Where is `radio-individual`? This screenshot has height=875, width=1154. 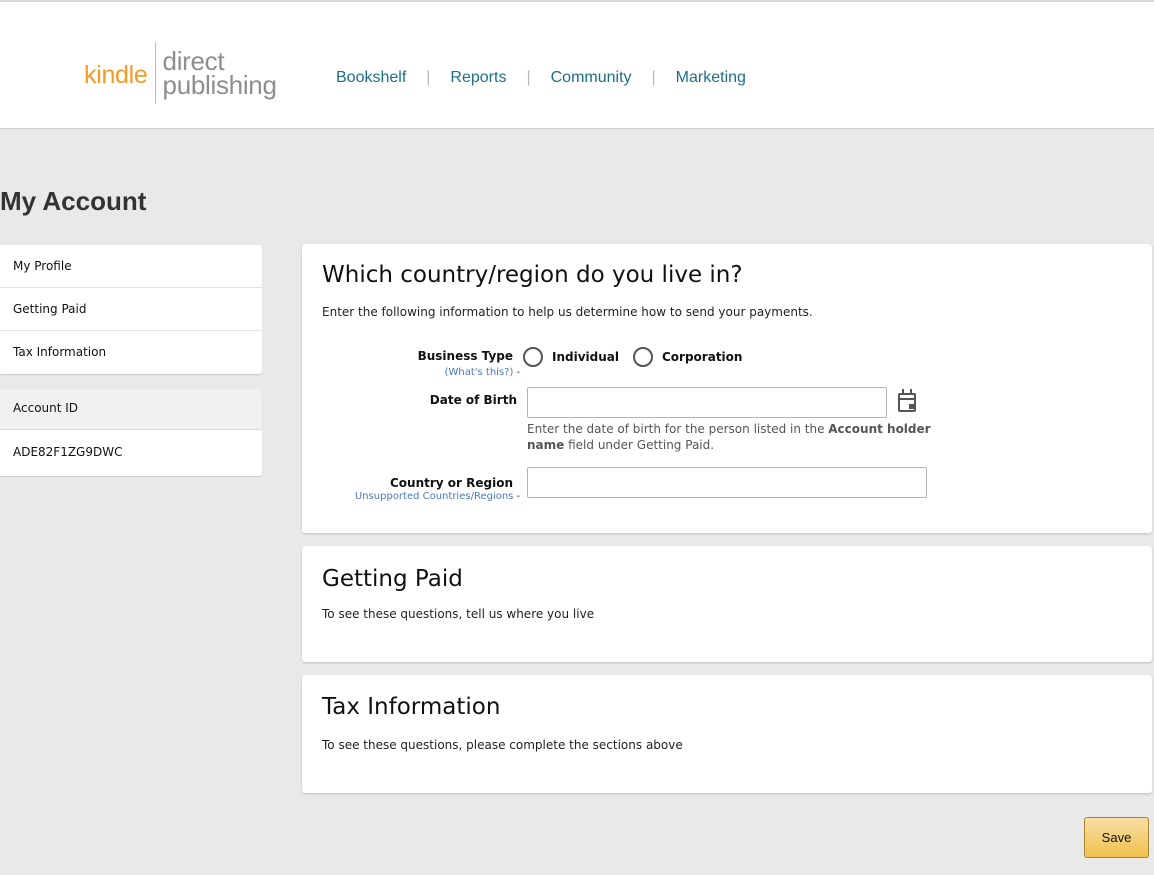
radio-individual is located at coordinates (533, 357).